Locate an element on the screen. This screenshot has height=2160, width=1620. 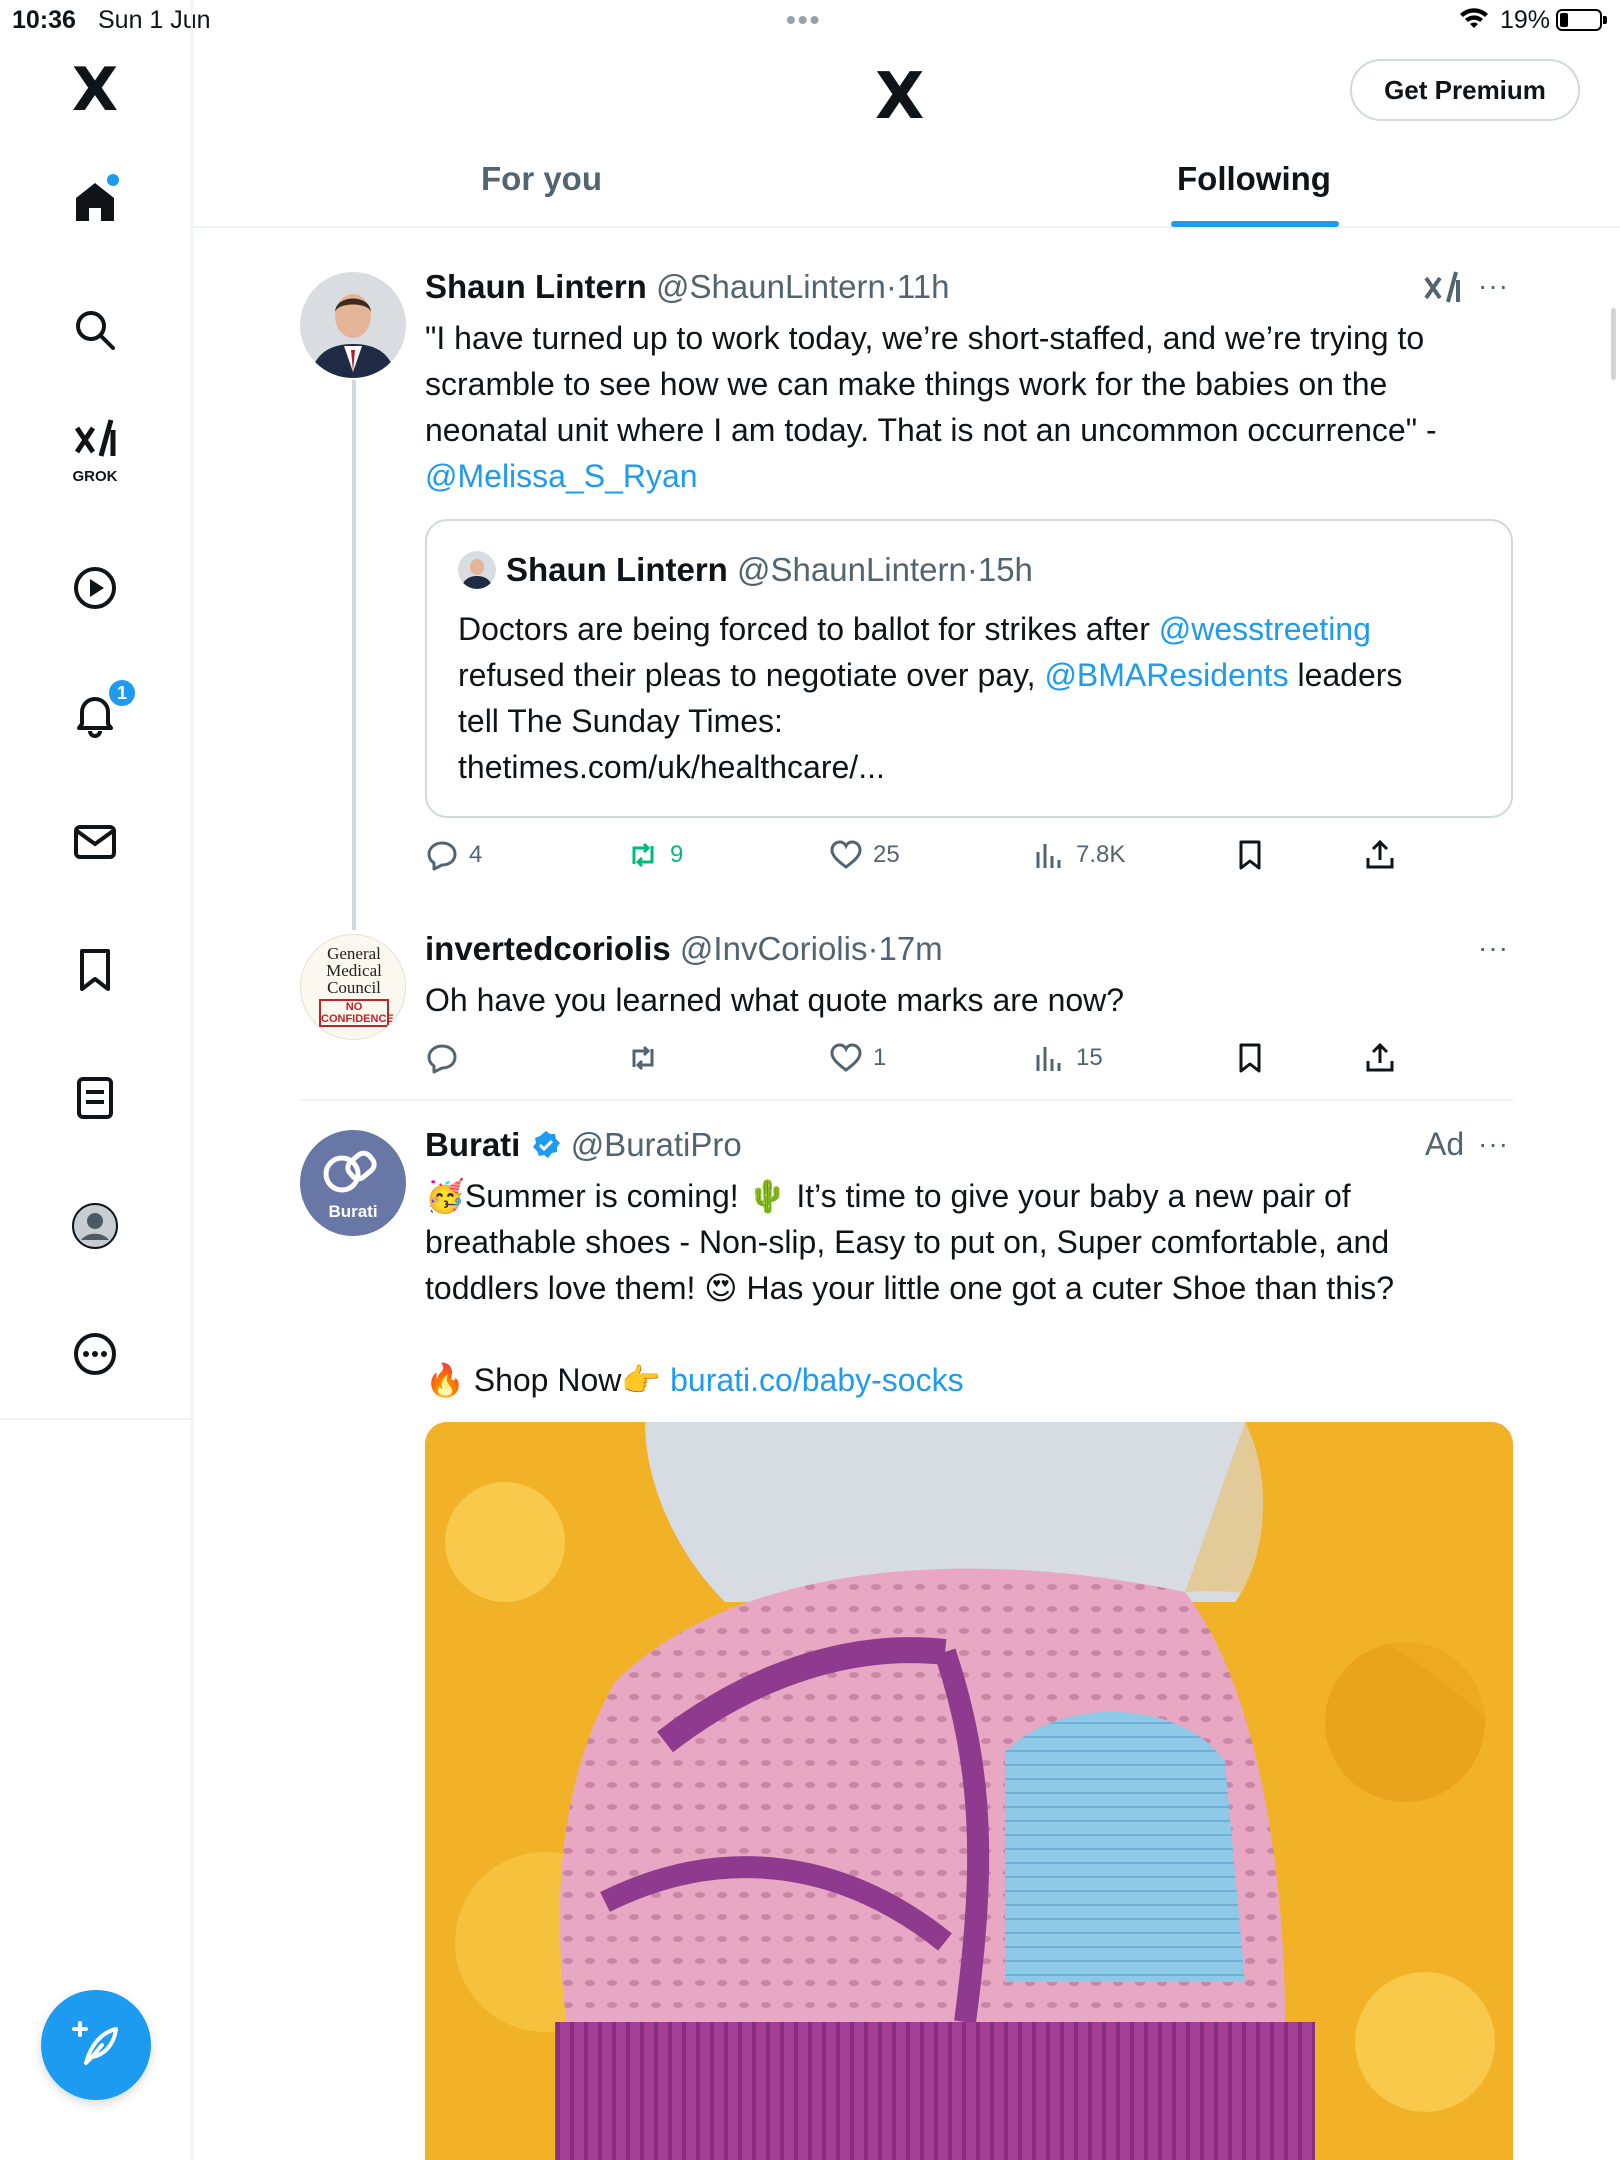
views-button: 15 is located at coordinates (1067, 1058).